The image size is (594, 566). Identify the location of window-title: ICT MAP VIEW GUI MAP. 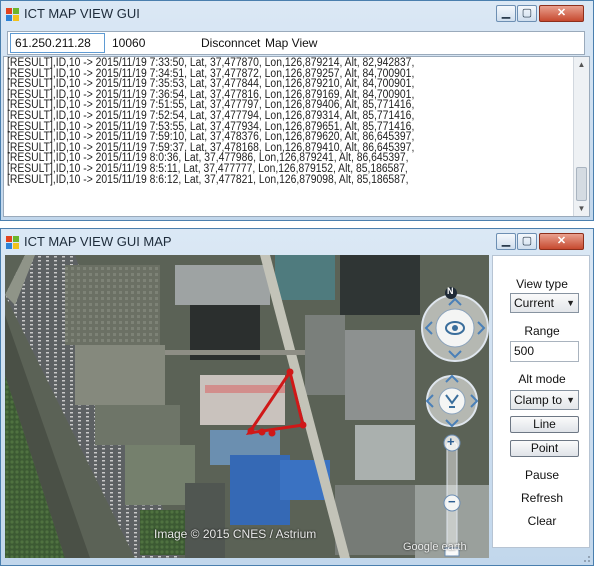
(98, 241).